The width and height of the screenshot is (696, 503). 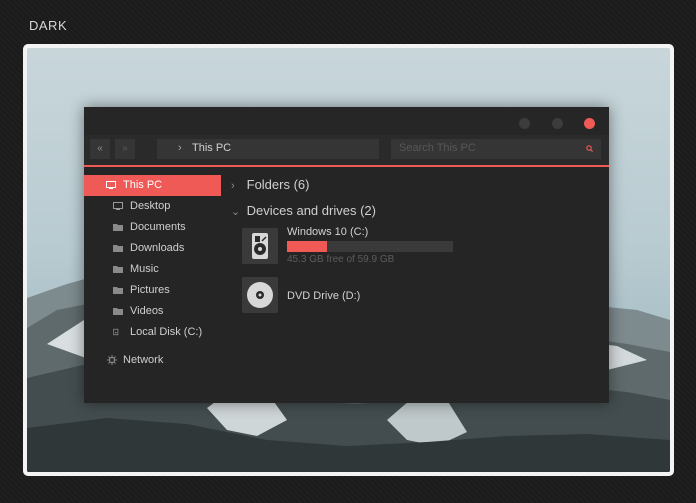 I want to click on folders-header-label: Folders (6), so click(x=278, y=184).